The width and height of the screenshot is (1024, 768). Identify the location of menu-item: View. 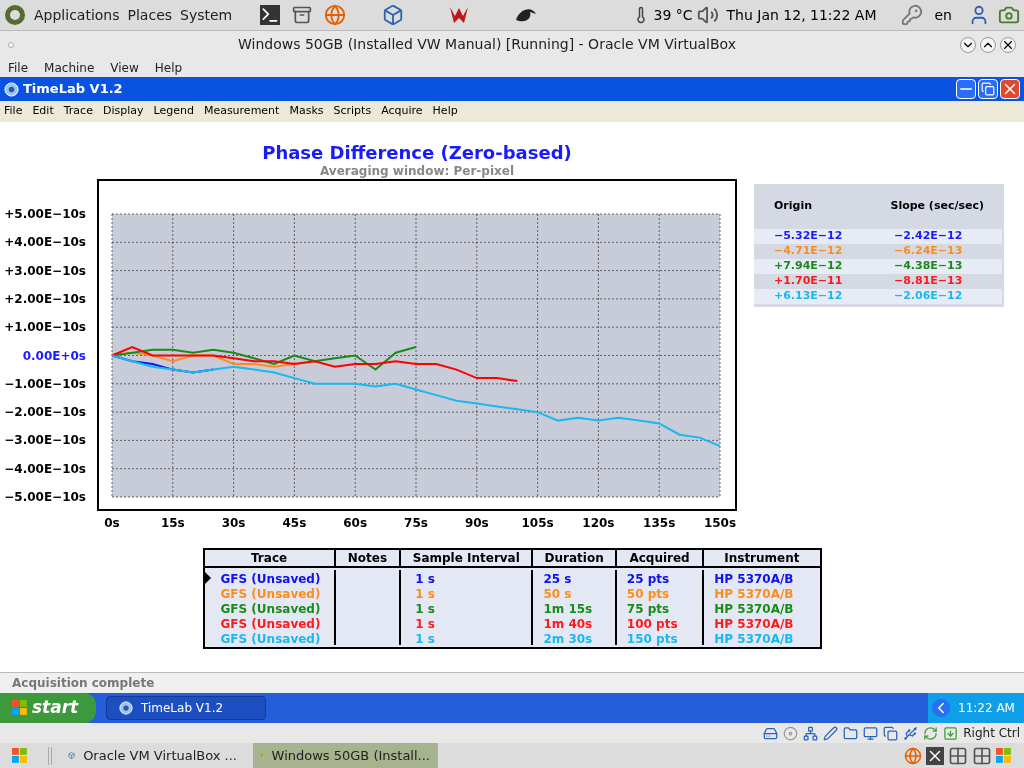
(124, 67).